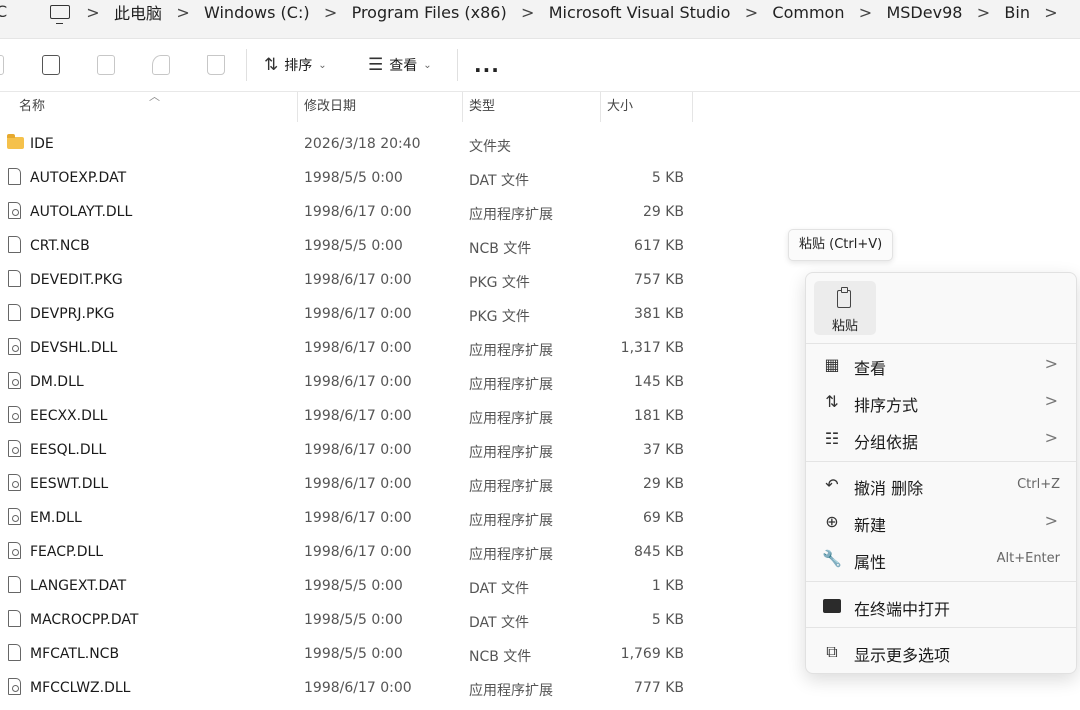 Image resolution: width=1080 pixels, height=710 pixels. I want to click on column-type: 类型, so click(482, 107).